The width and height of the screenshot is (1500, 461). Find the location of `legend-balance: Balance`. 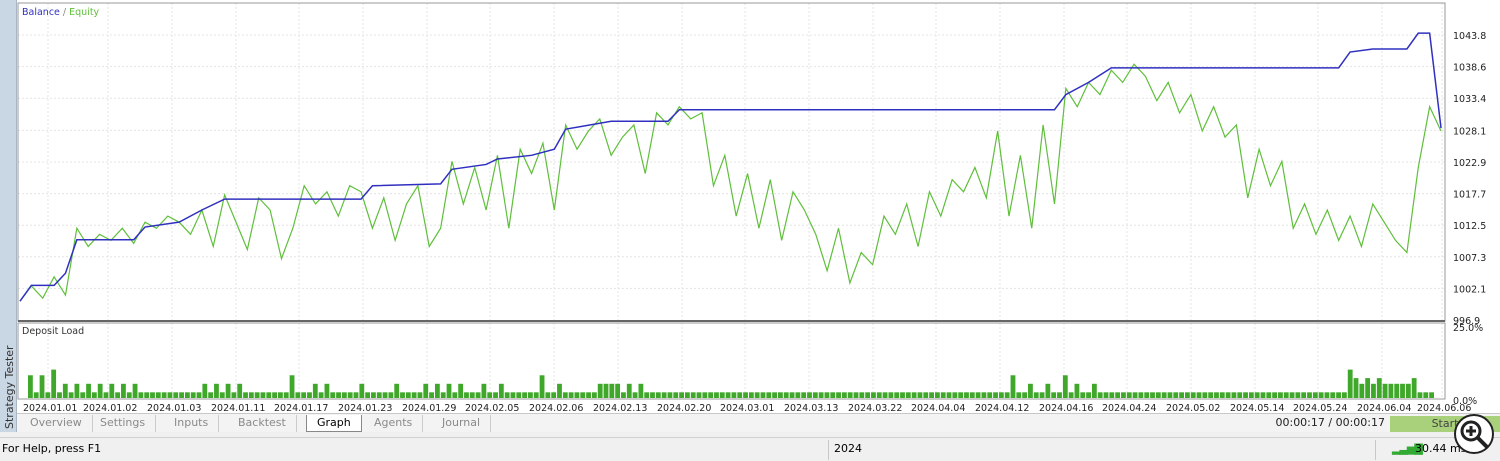

legend-balance: Balance is located at coordinates (41, 12).